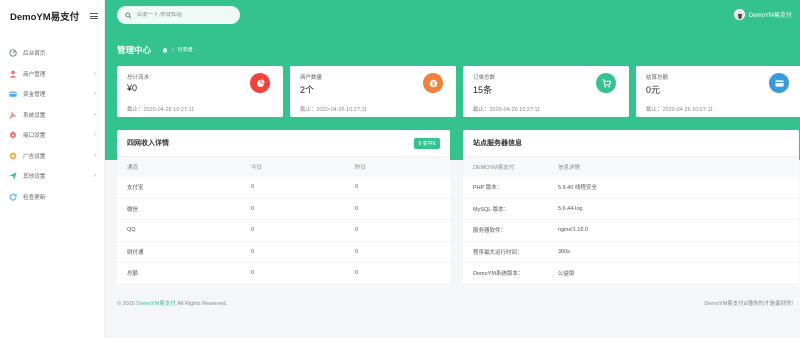  What do you see at coordinates (283, 143) in the screenshot?
I see `income-panel-header: 四网收入详情 9 变中E` at bounding box center [283, 143].